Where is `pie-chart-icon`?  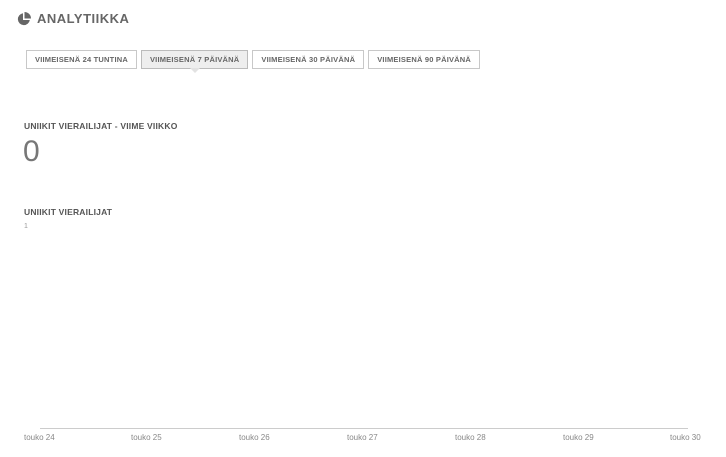 pie-chart-icon is located at coordinates (24, 18).